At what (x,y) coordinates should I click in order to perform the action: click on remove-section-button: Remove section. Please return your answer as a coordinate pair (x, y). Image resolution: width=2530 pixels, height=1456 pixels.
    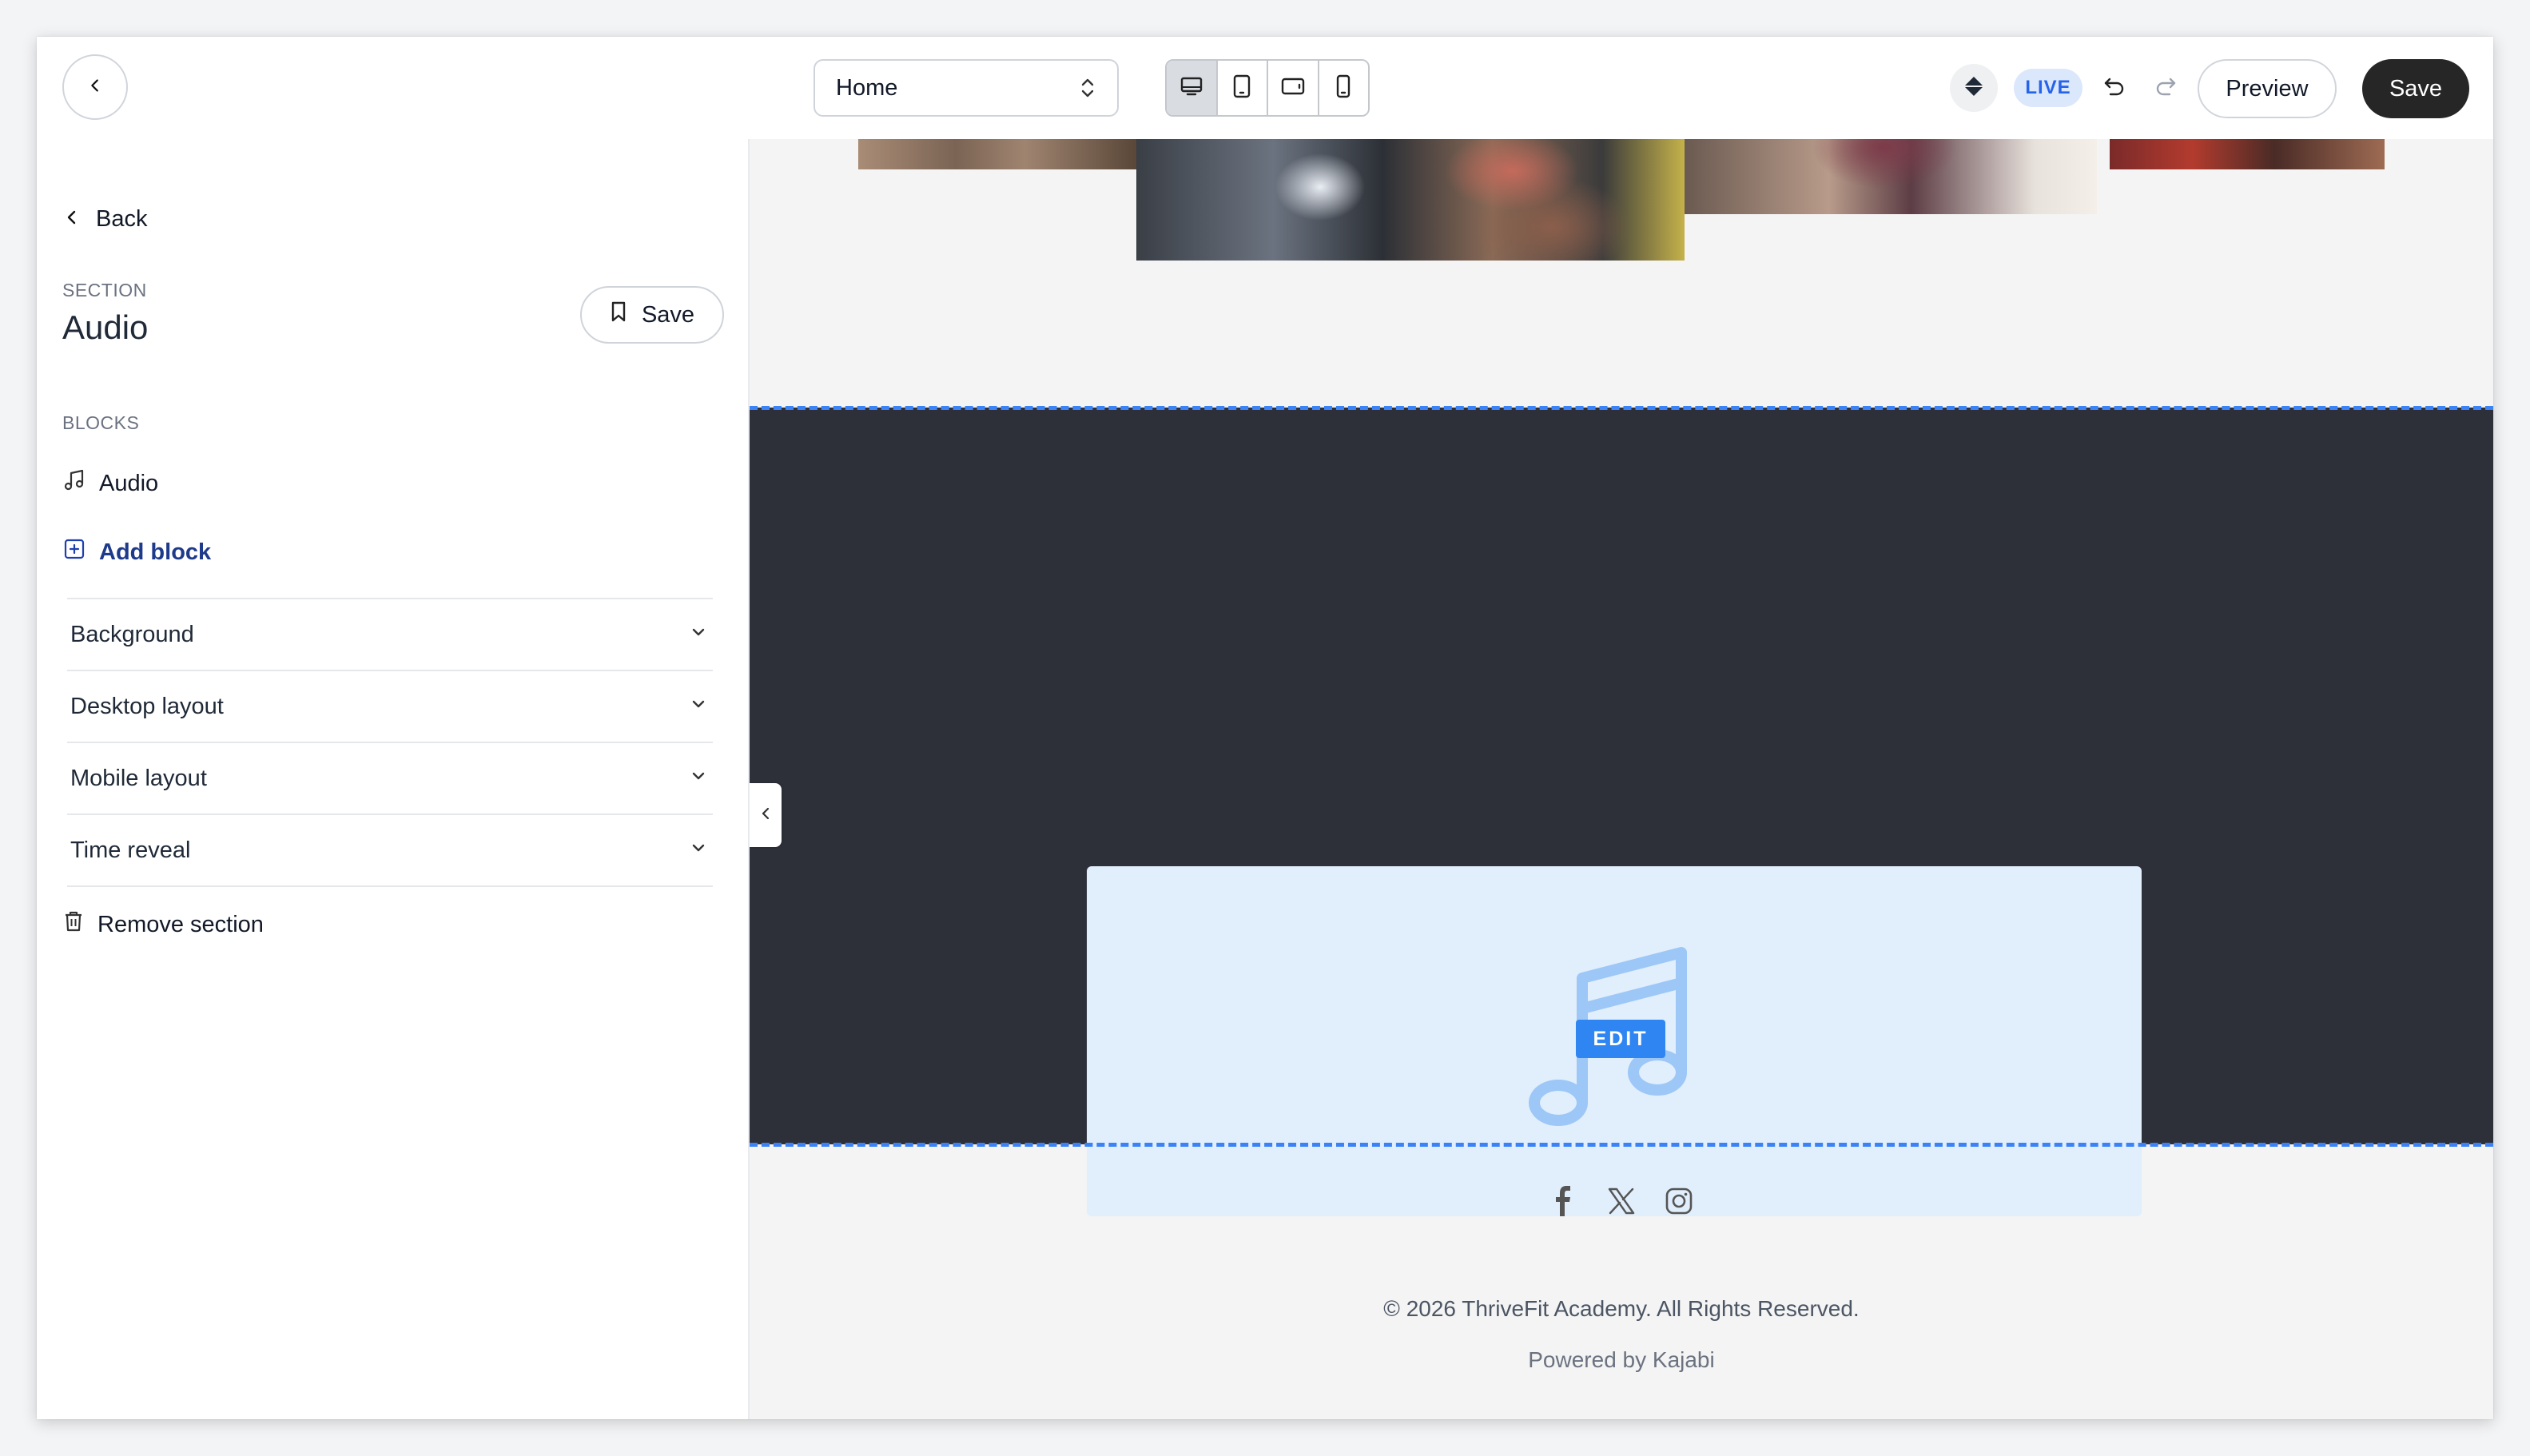
    Looking at the image, I should click on (163, 924).